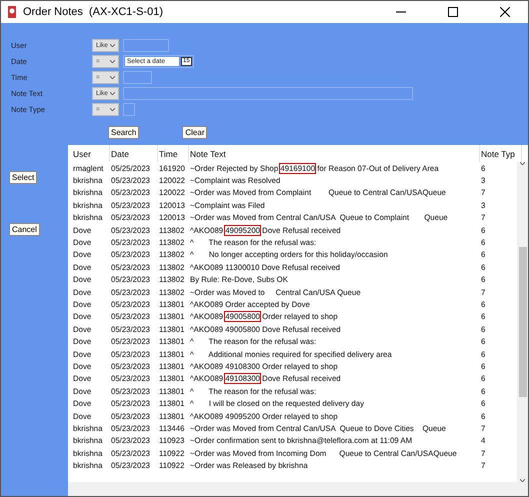 The height and width of the screenshot is (497, 529). What do you see at coordinates (453, 12) in the screenshot?
I see `maximize-icon` at bounding box center [453, 12].